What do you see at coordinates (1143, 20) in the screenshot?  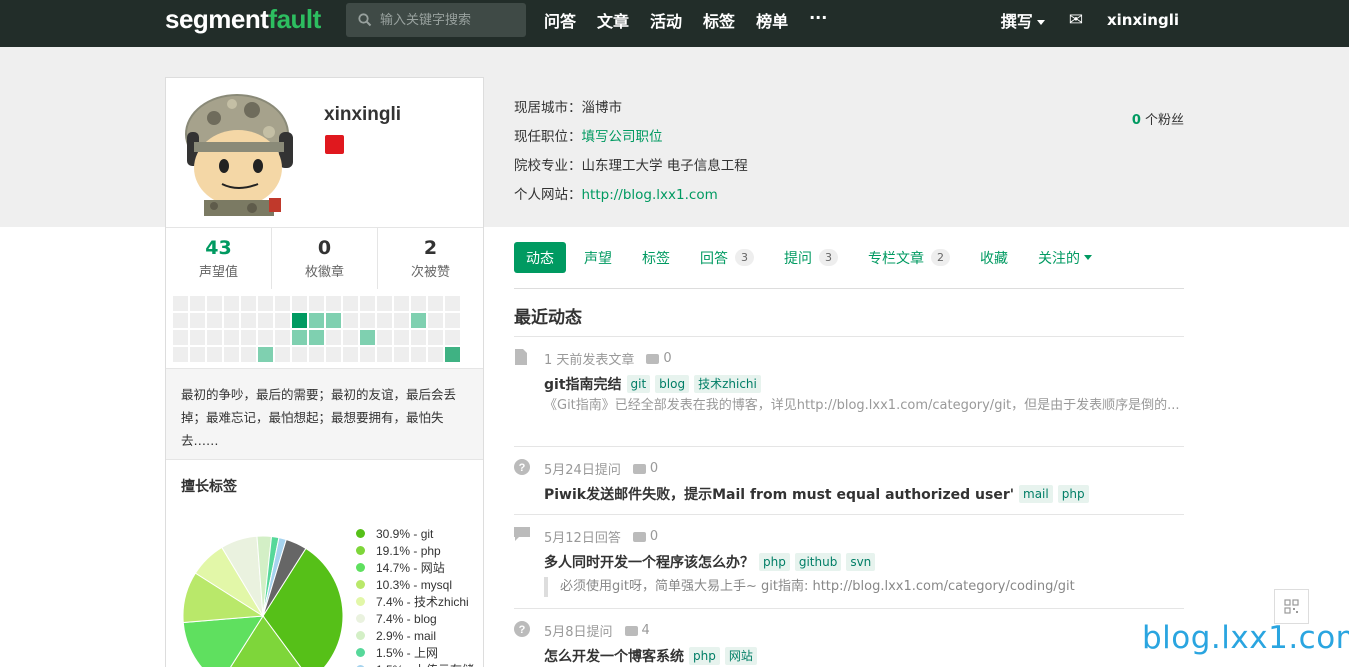 I see `user-menu: xinxingli` at bounding box center [1143, 20].